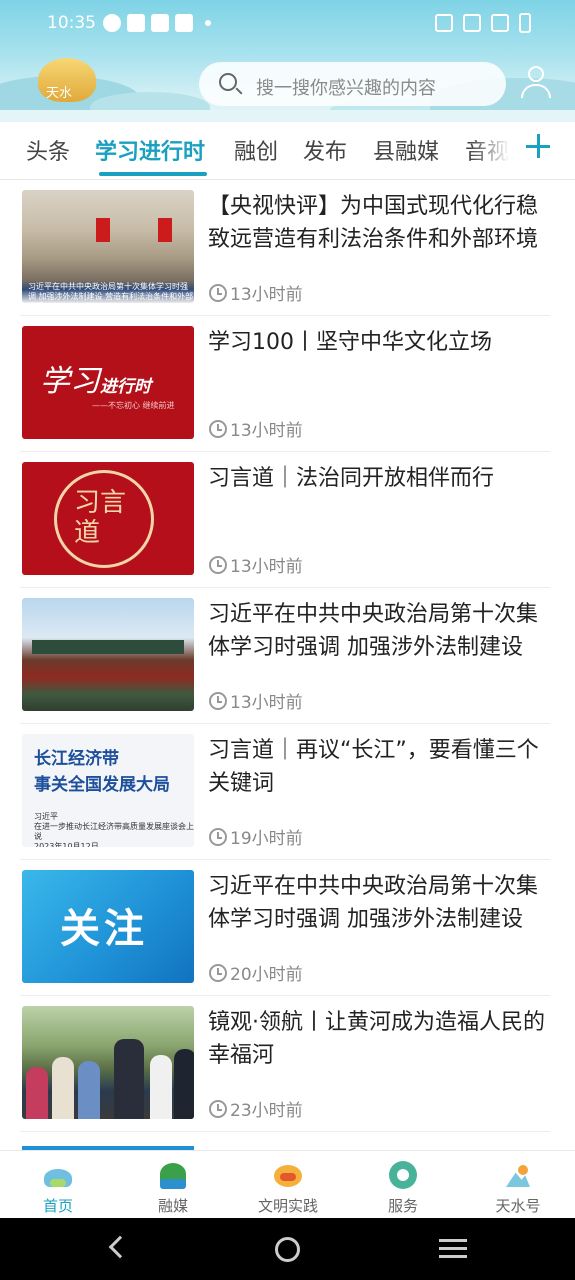 Image resolution: width=575 pixels, height=1280 pixels. Describe the element at coordinates (112, 23) in the screenshot. I see `help-icon` at that location.